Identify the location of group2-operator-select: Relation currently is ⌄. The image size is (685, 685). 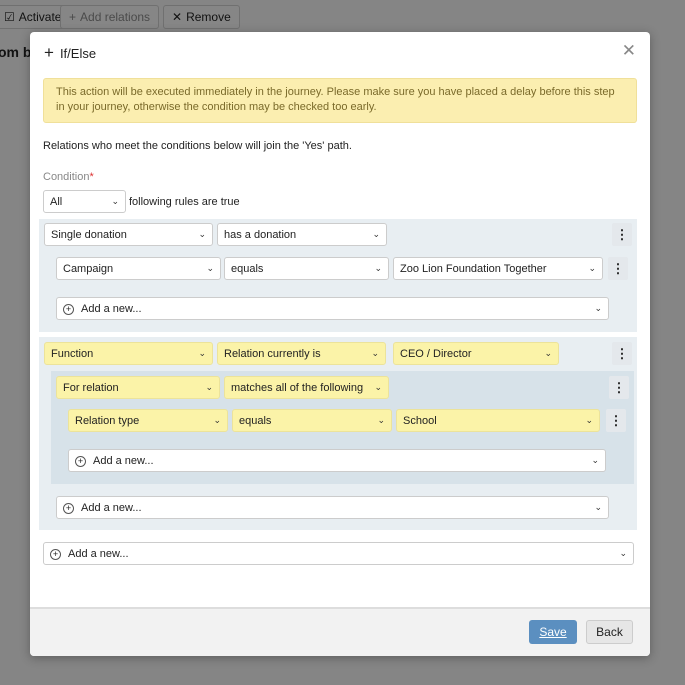
(301, 353).